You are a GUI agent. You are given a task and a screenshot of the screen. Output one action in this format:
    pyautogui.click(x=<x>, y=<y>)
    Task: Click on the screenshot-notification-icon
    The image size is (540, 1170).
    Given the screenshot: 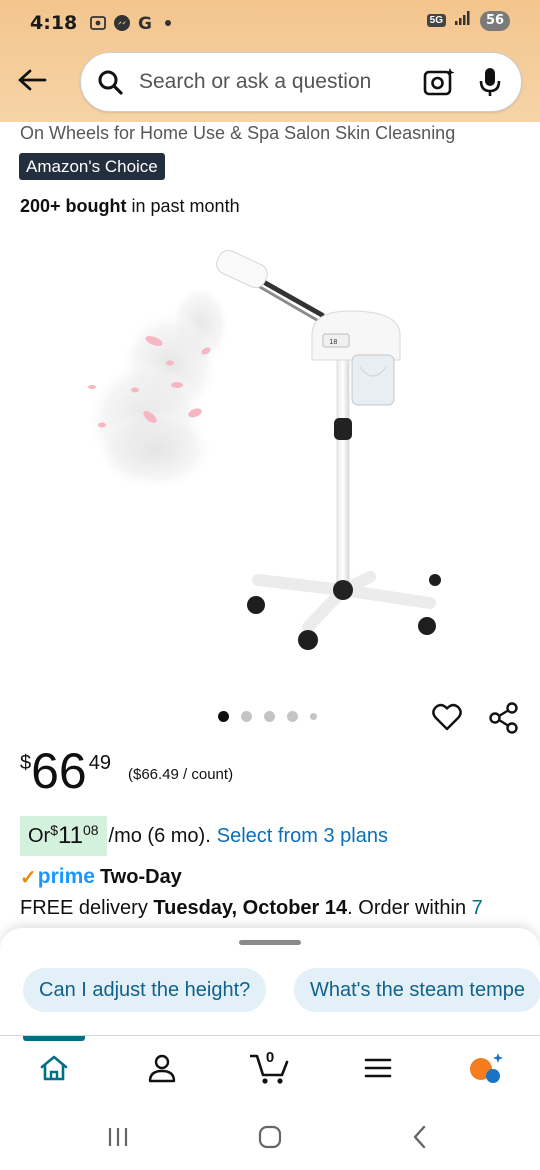 What is the action you would take?
    pyautogui.click(x=98, y=23)
    